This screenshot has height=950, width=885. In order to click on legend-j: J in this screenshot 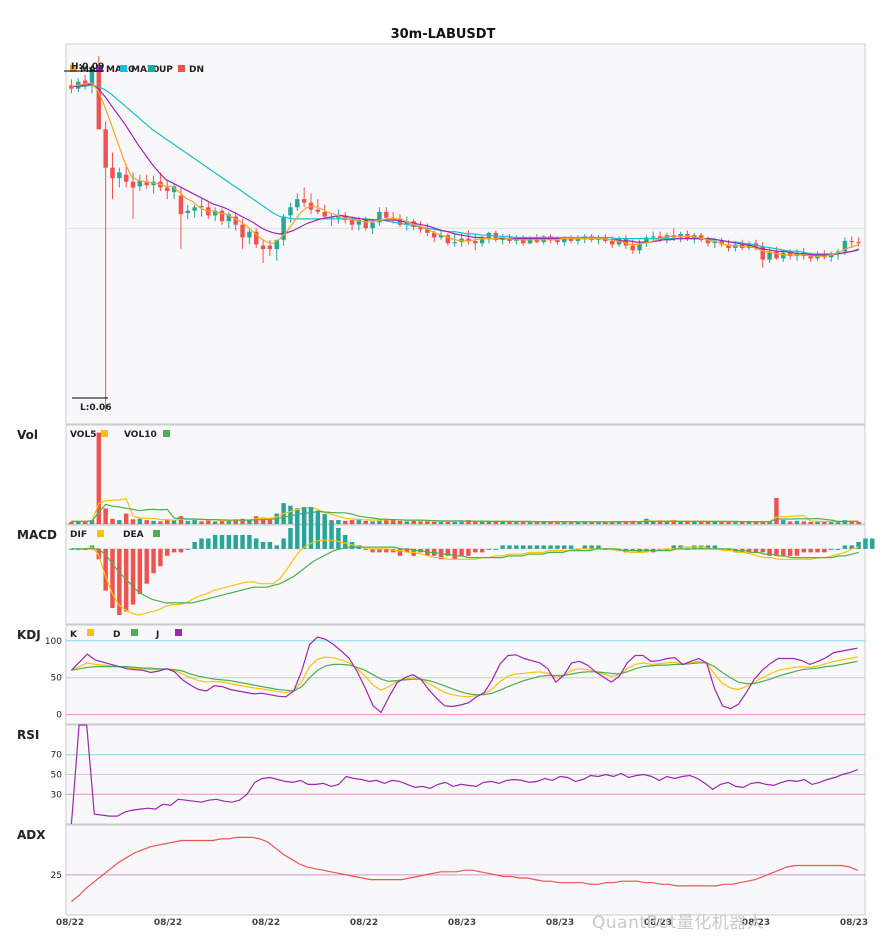, I will do `click(157, 635)`.